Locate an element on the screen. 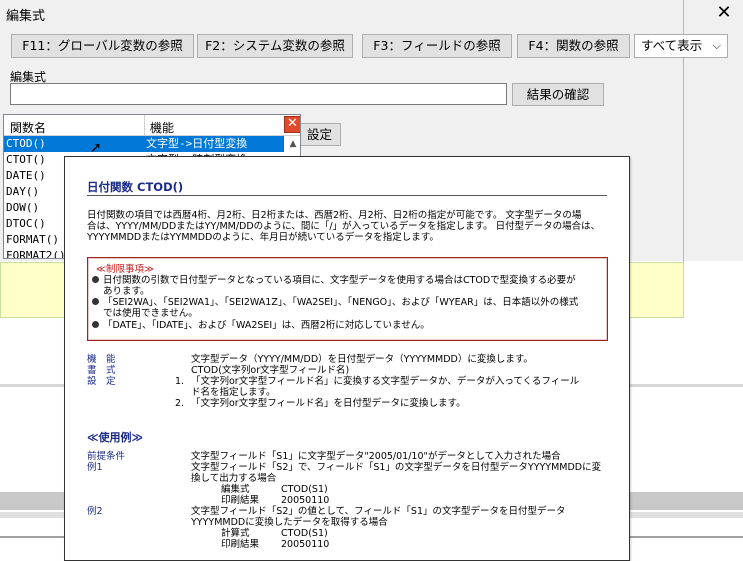 The width and height of the screenshot is (743, 561). close-window-button: ✕ is located at coordinates (724, 13).